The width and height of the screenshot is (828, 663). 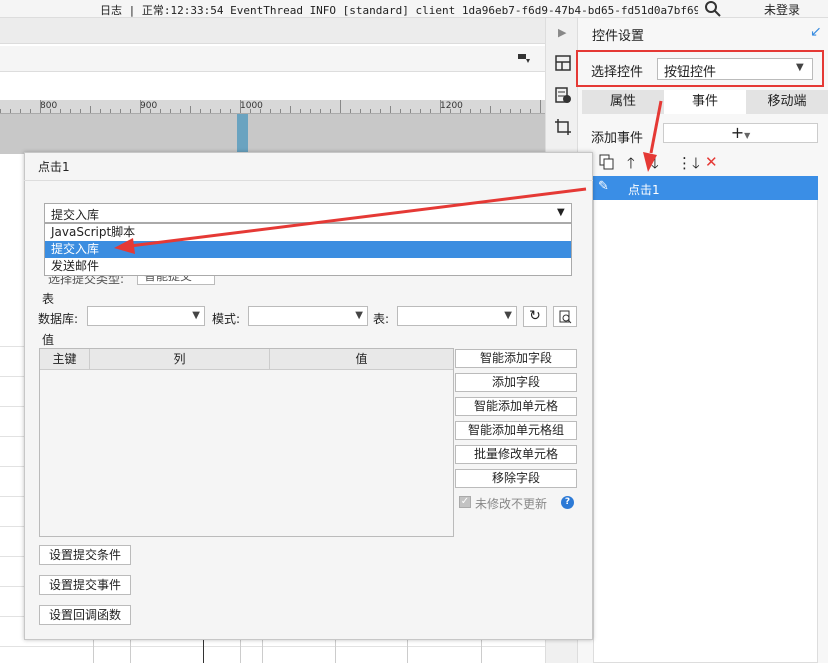 I want to click on event-type-select, so click(x=308, y=213).